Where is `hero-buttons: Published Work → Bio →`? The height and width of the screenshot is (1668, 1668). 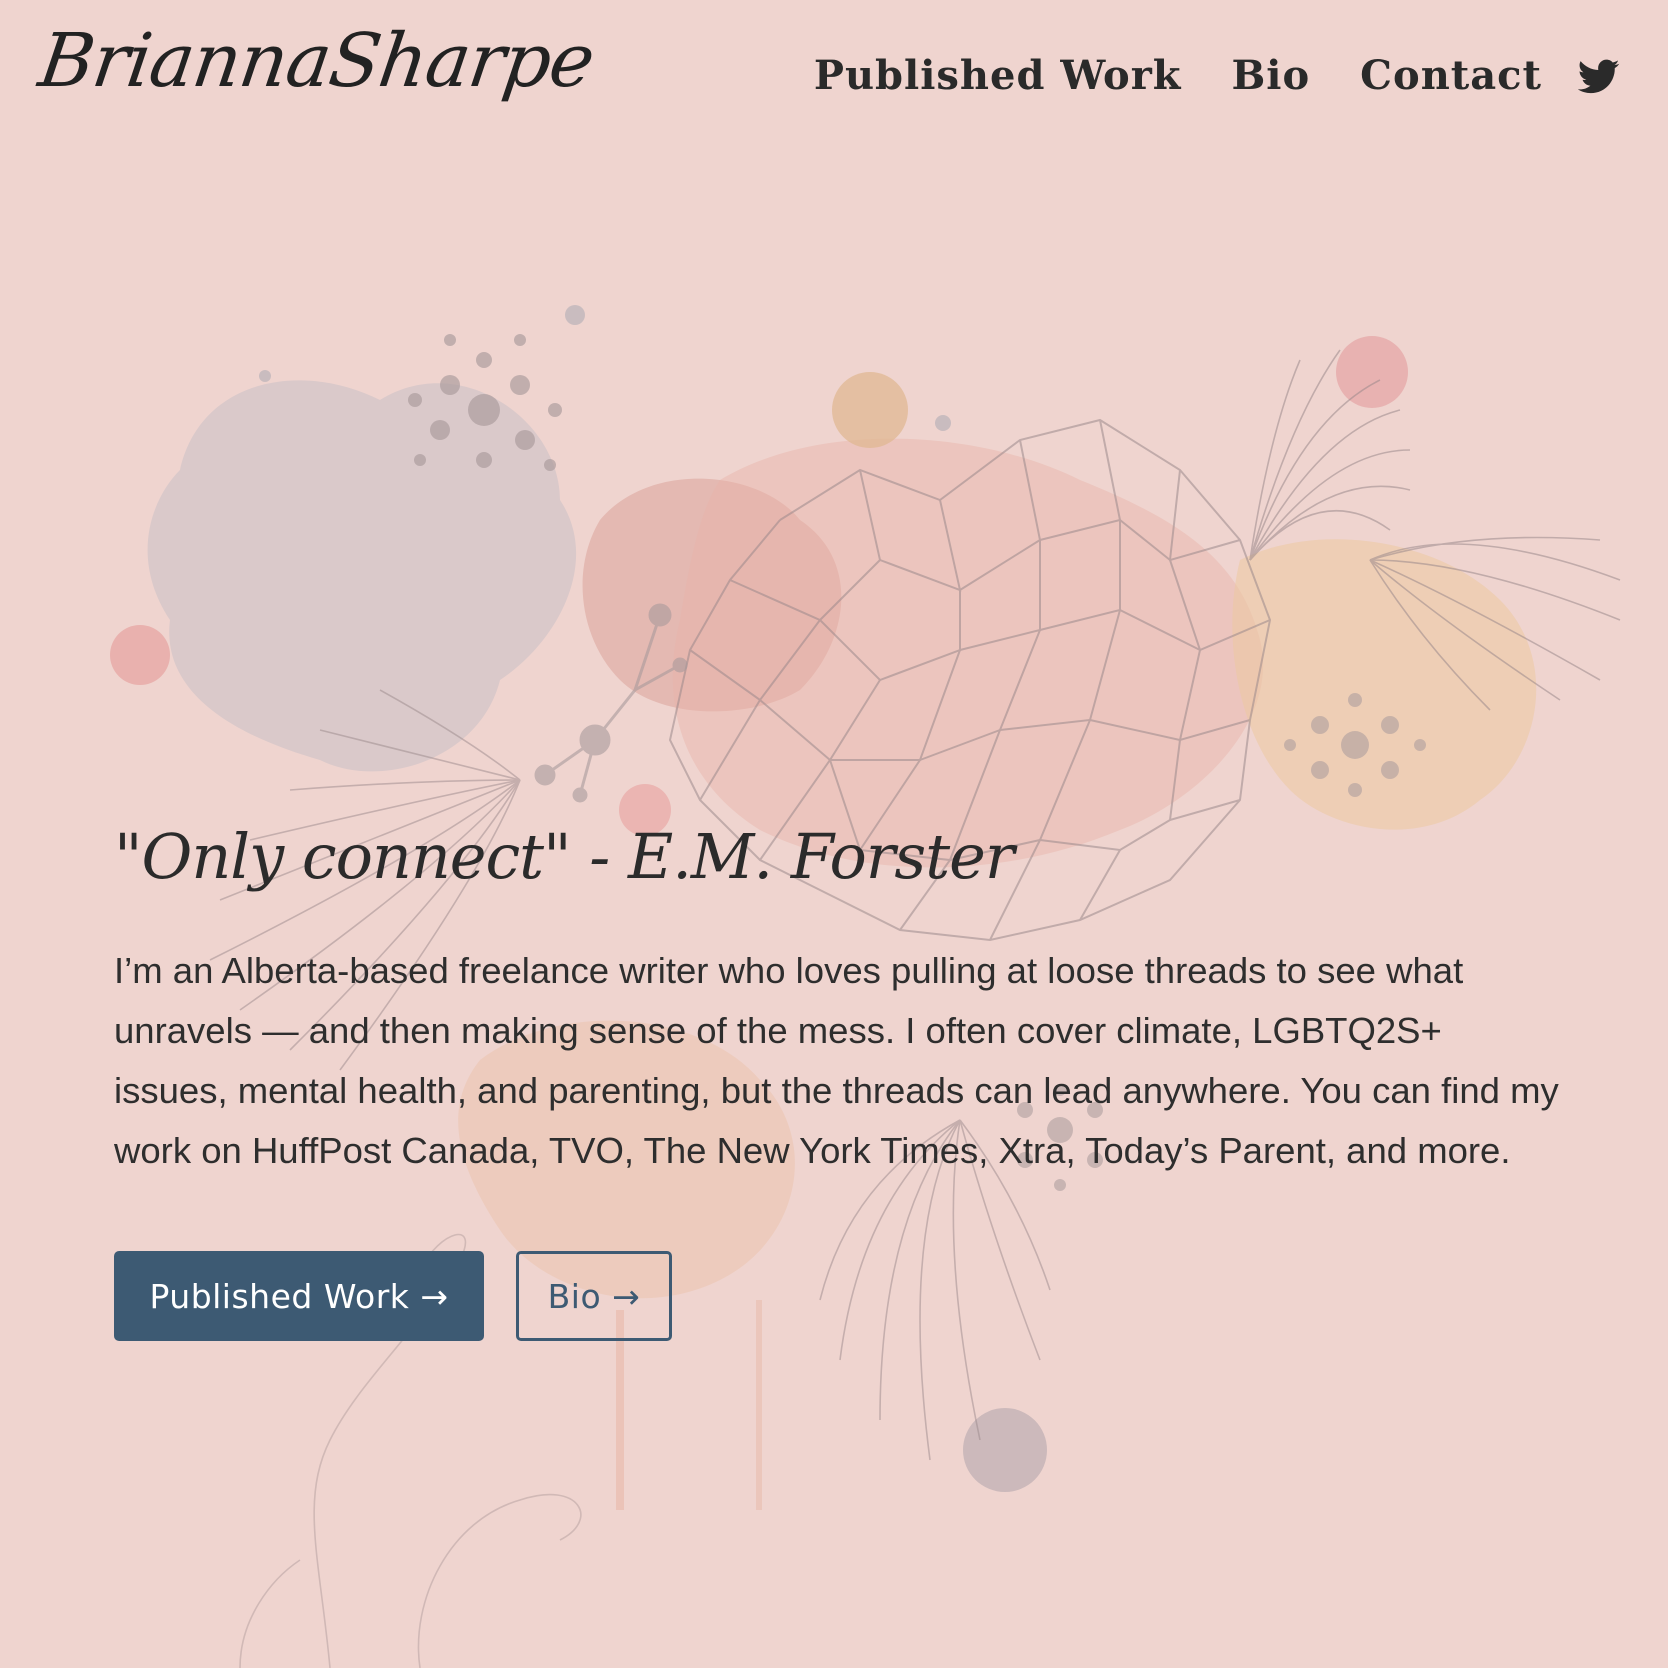 hero-buttons: Published Work → Bio → is located at coordinates (844, 1296).